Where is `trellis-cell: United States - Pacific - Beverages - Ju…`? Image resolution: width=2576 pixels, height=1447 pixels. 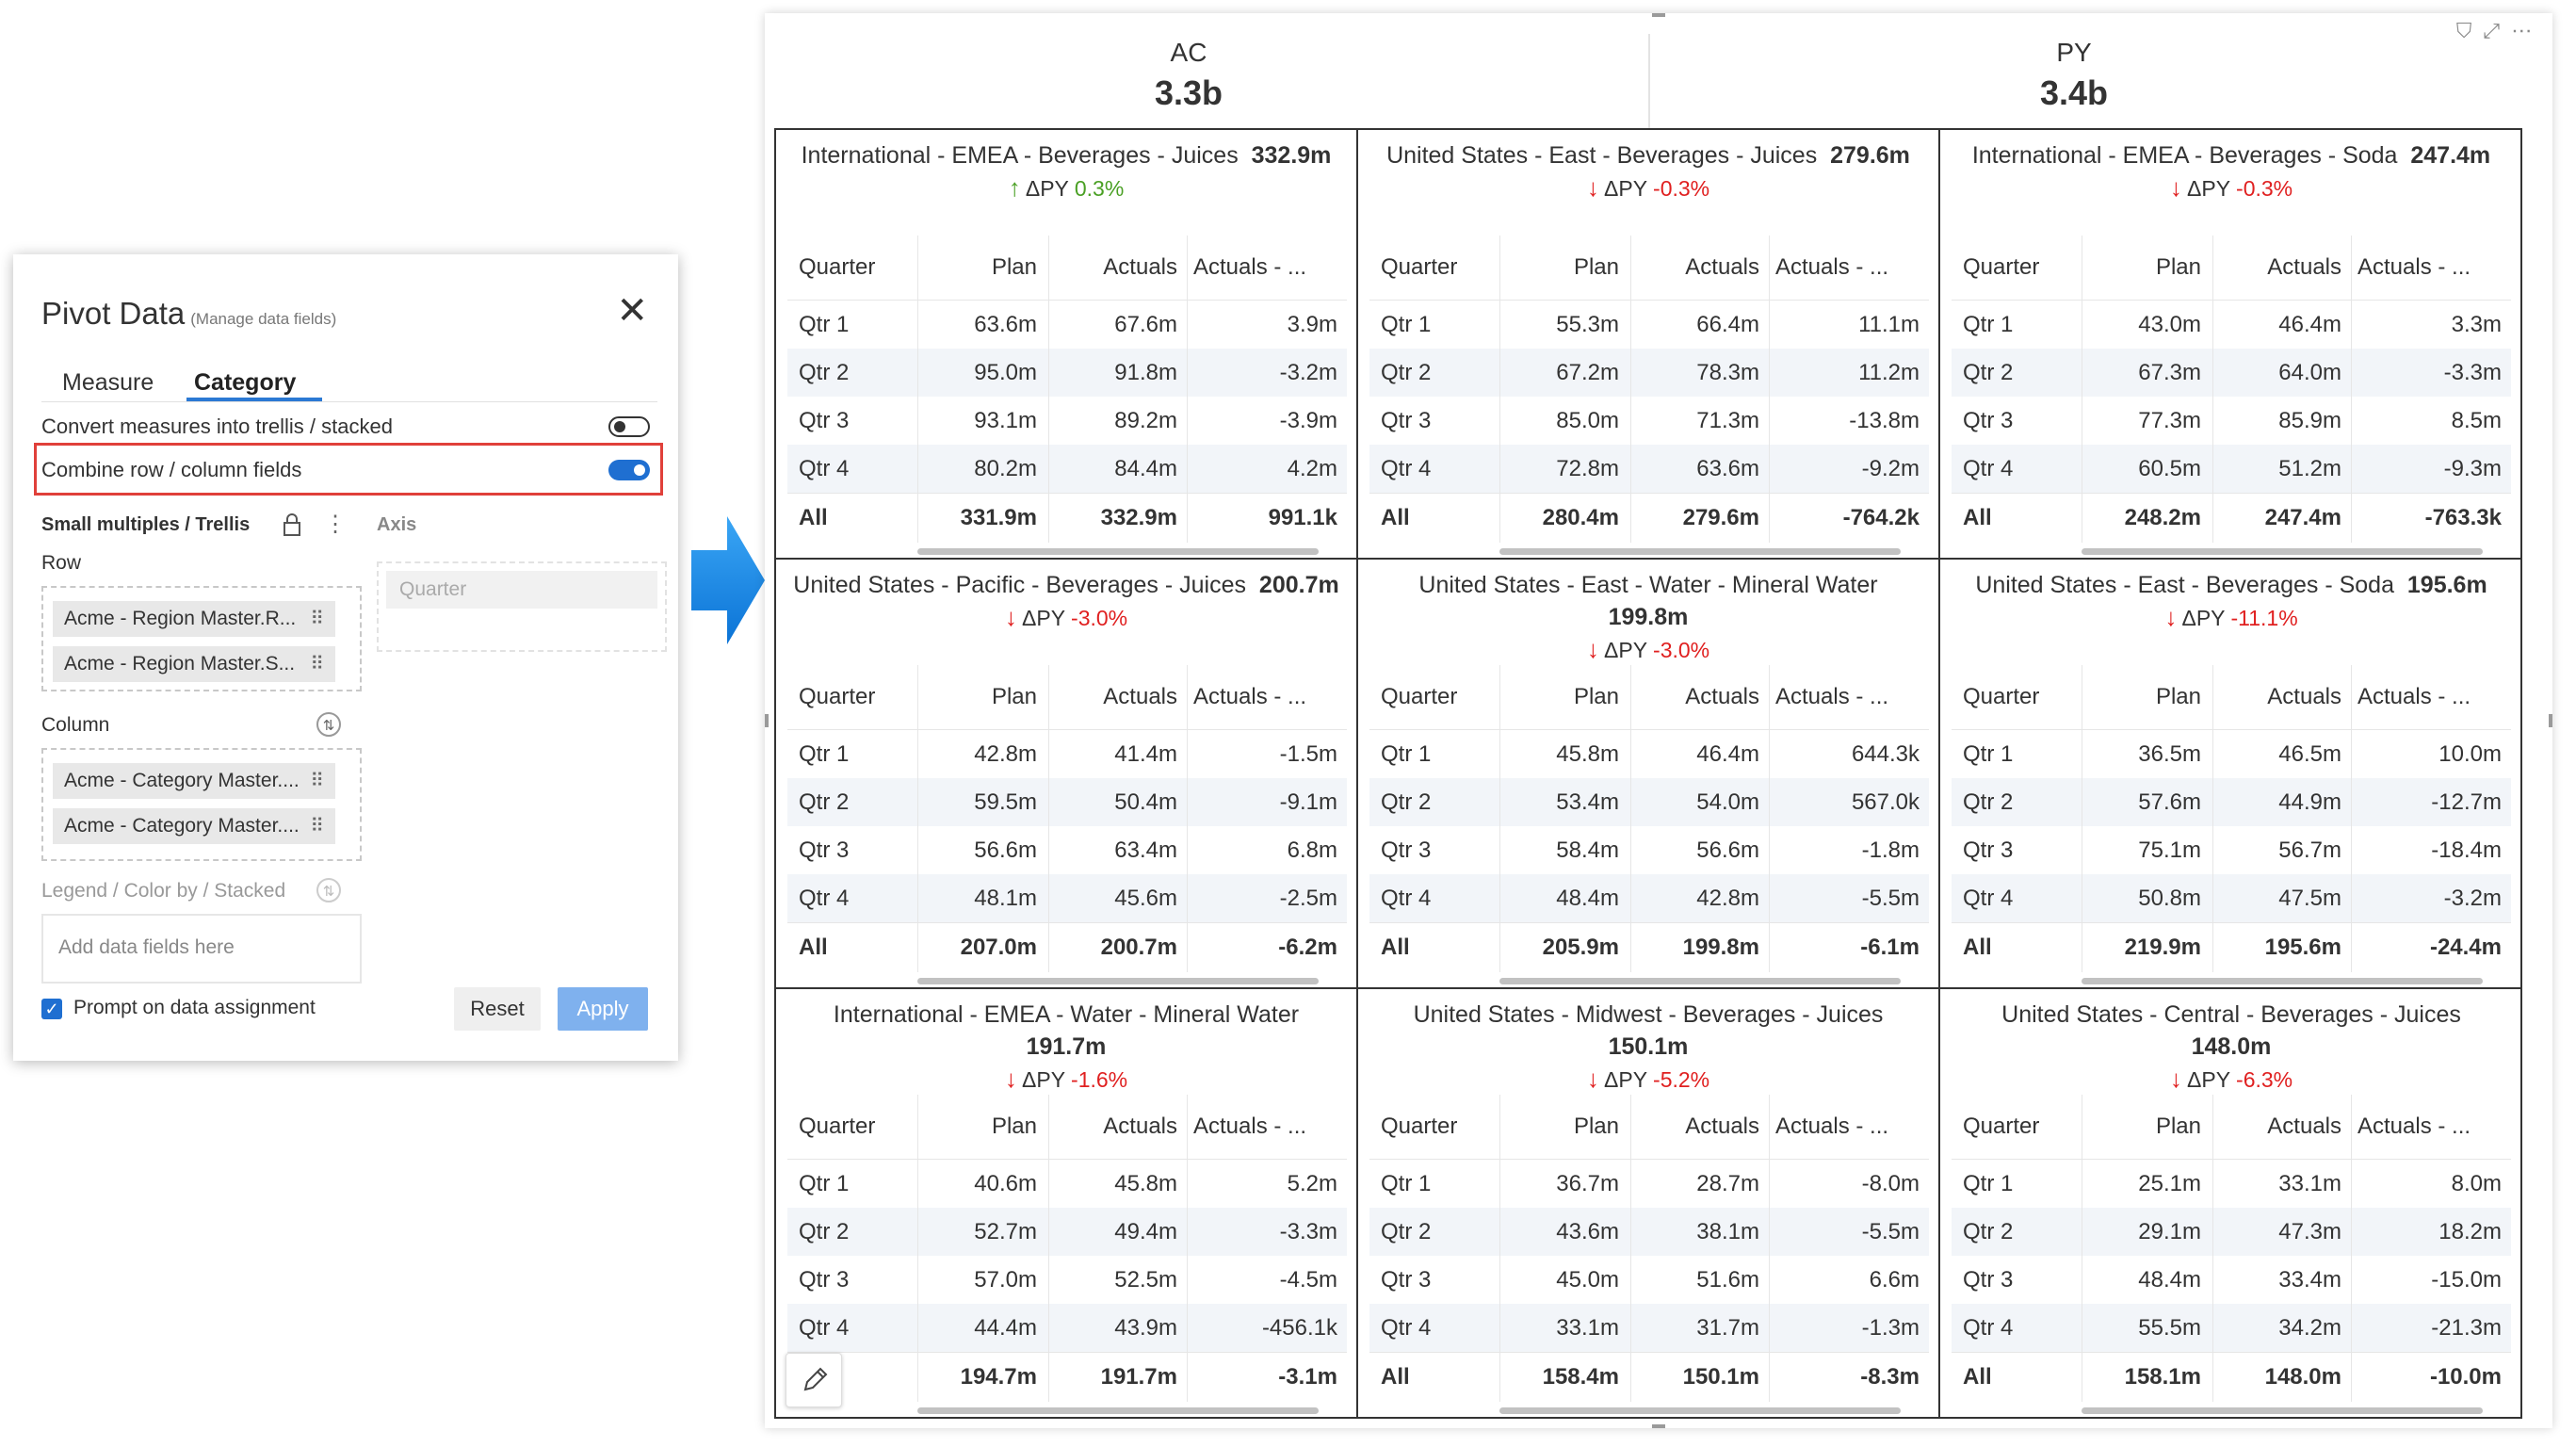 trellis-cell: United States - Pacific - Beverages - Ju… is located at coordinates (1067, 774).